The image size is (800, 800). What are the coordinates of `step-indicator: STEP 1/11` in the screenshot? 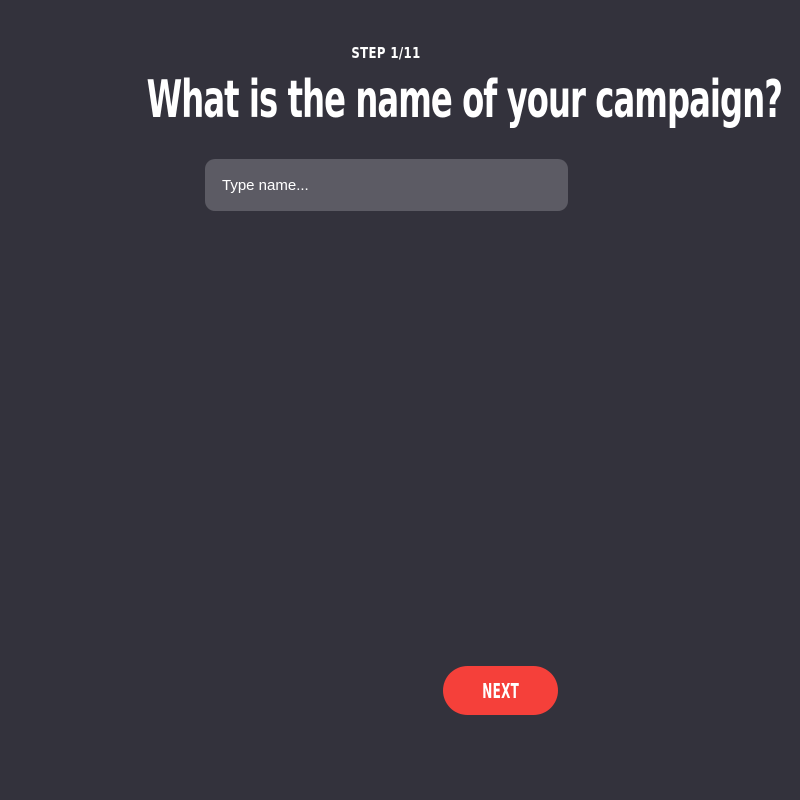 It's located at (386, 53).